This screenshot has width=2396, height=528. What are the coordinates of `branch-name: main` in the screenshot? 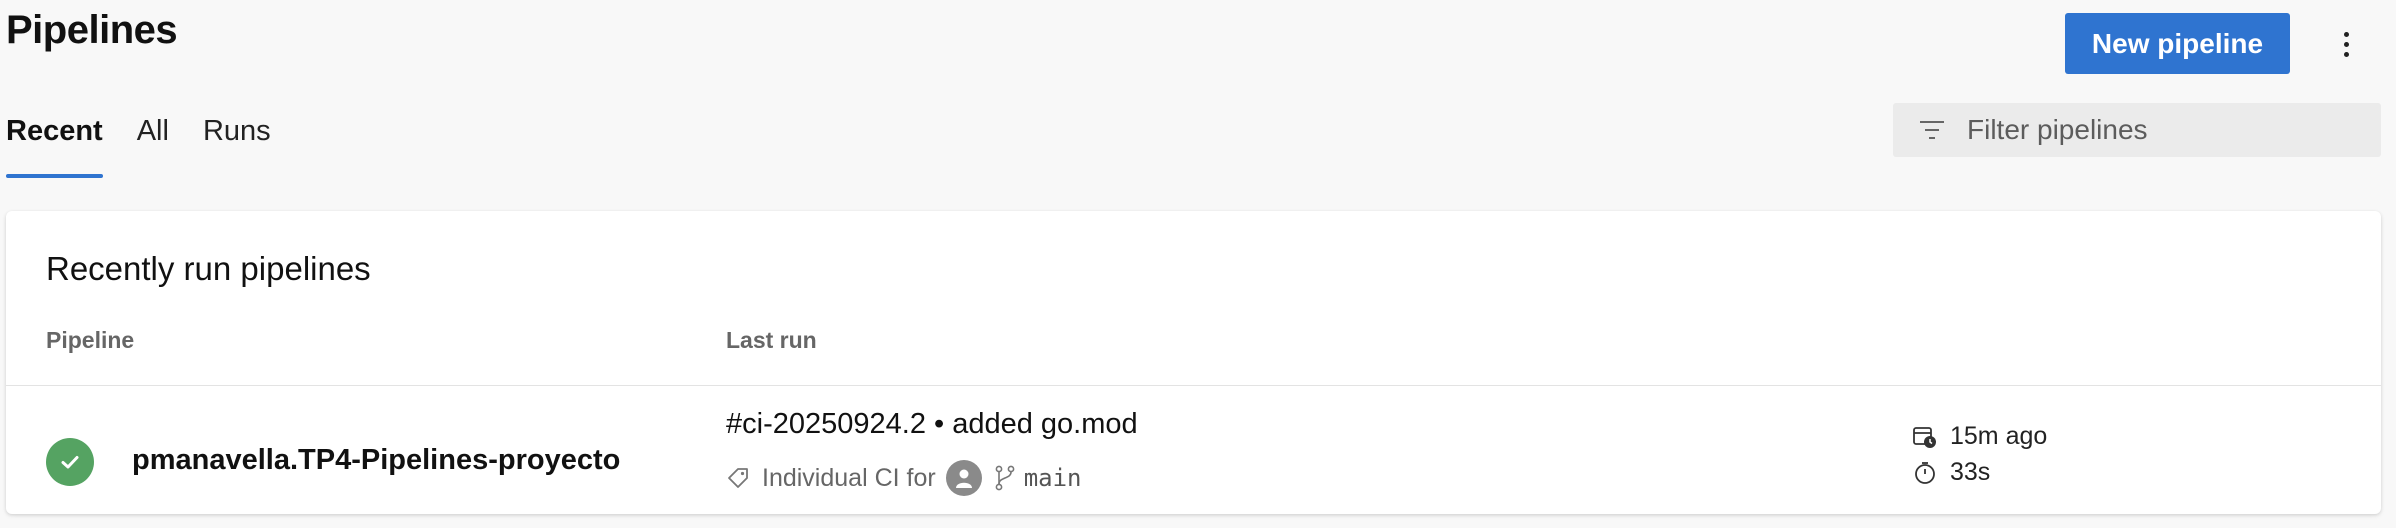 It's located at (1053, 478).